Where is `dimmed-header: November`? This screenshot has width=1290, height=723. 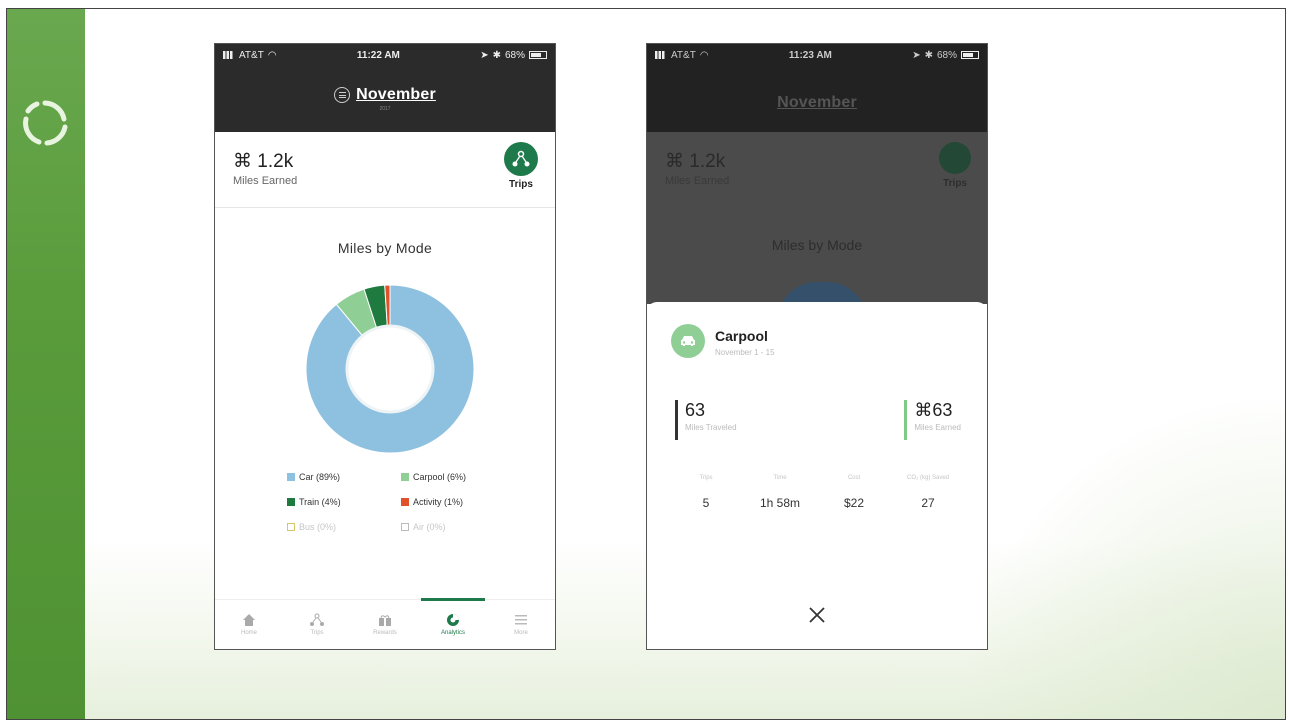
dimmed-header: November is located at coordinates (817, 99).